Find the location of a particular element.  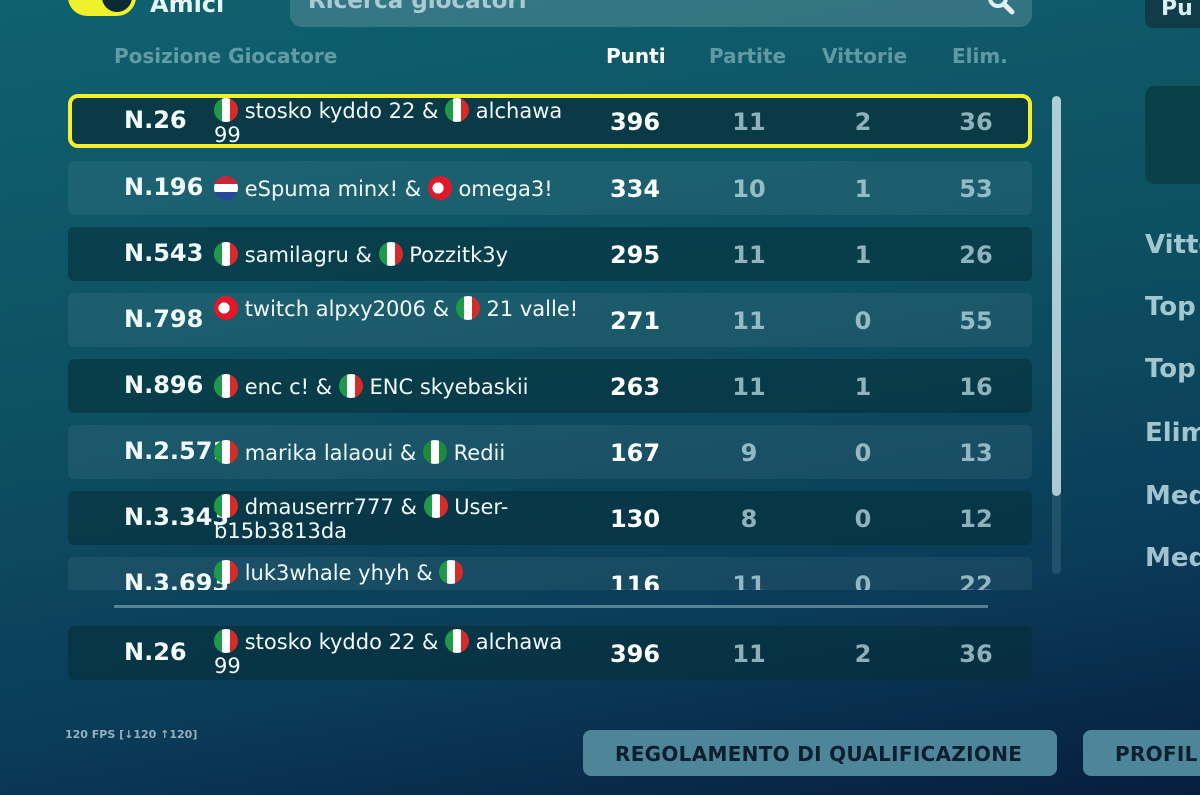

row-players: enc c! & ENC skyebaskii is located at coordinates (404, 386).